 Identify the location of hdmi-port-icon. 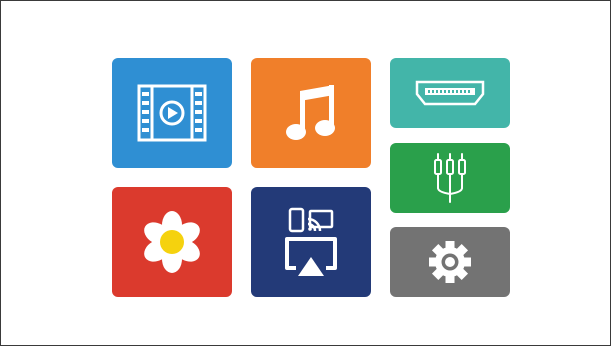
(450, 93).